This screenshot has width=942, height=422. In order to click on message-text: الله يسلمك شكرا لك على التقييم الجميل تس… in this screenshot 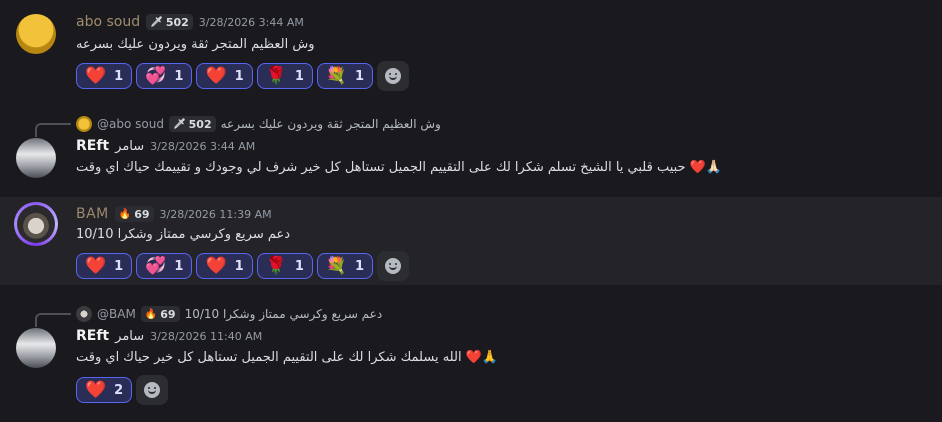, I will do `click(287, 357)`.